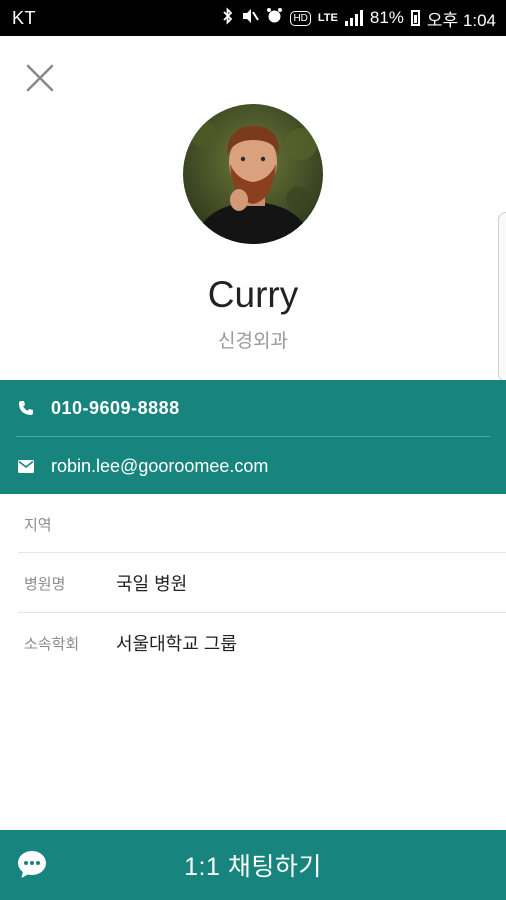 This screenshot has width=506, height=900. Describe the element at coordinates (253, 341) in the screenshot. I see `profile-department: 신경외과` at that location.